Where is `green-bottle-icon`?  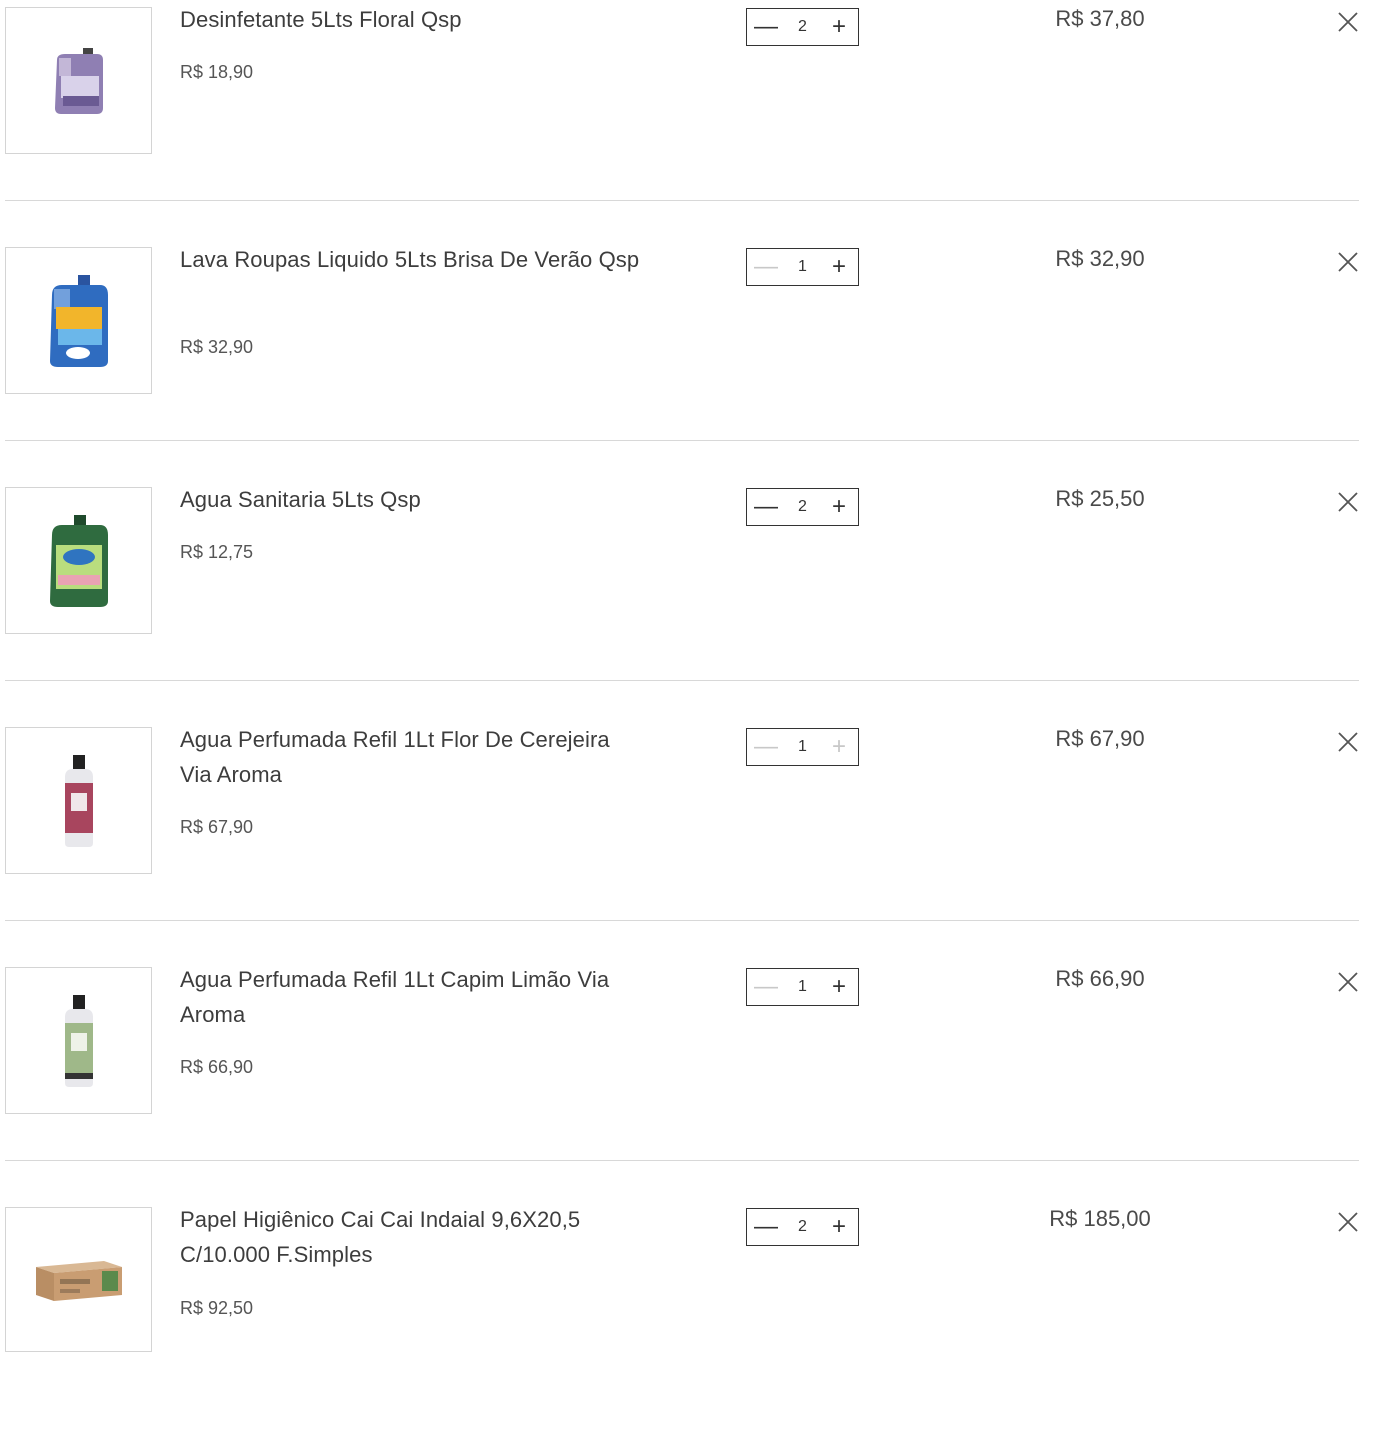 green-bottle-icon is located at coordinates (78, 1040).